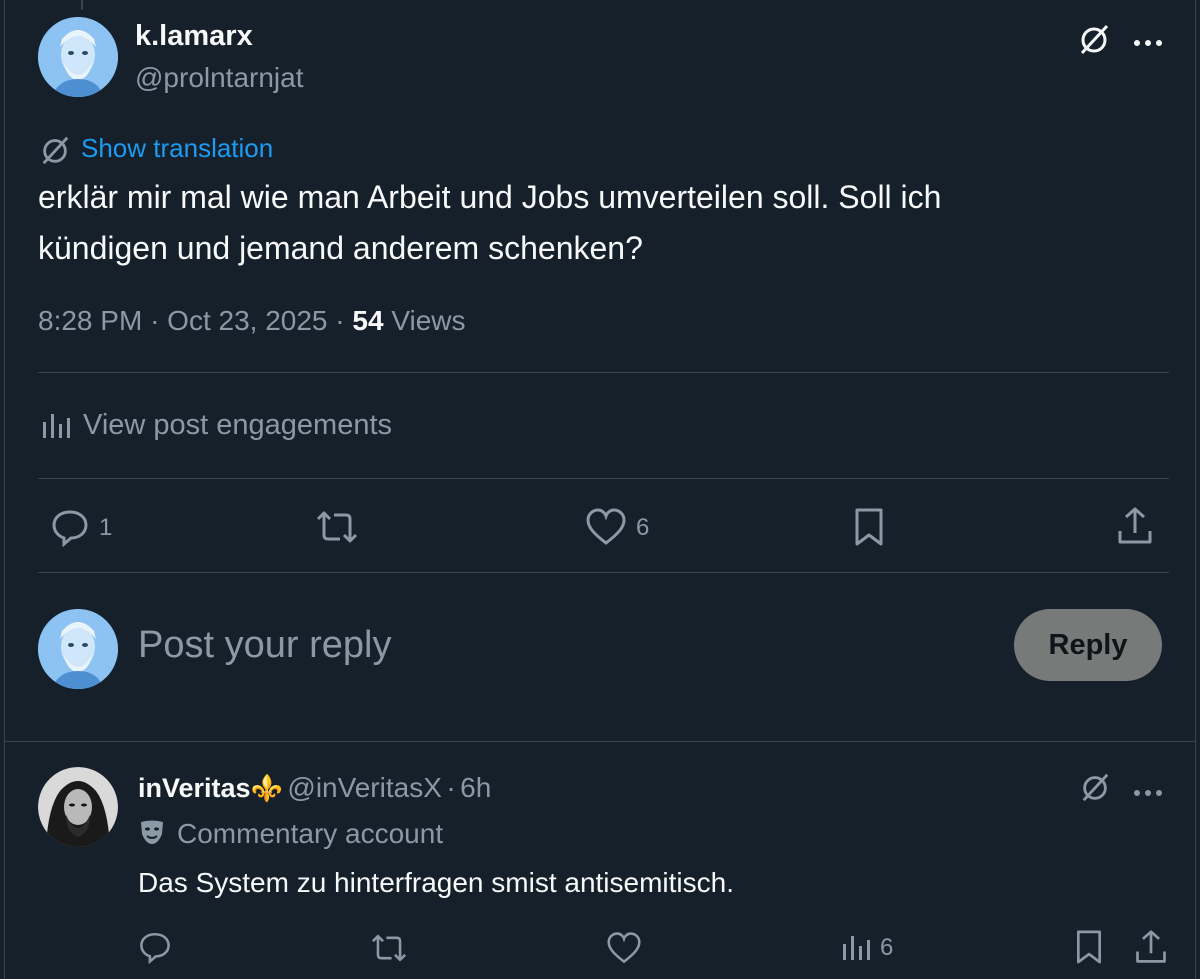 This screenshot has height=979, width=1200. Describe the element at coordinates (310, 833) in the screenshot. I see `commentary-account-label: Commentary account` at that location.